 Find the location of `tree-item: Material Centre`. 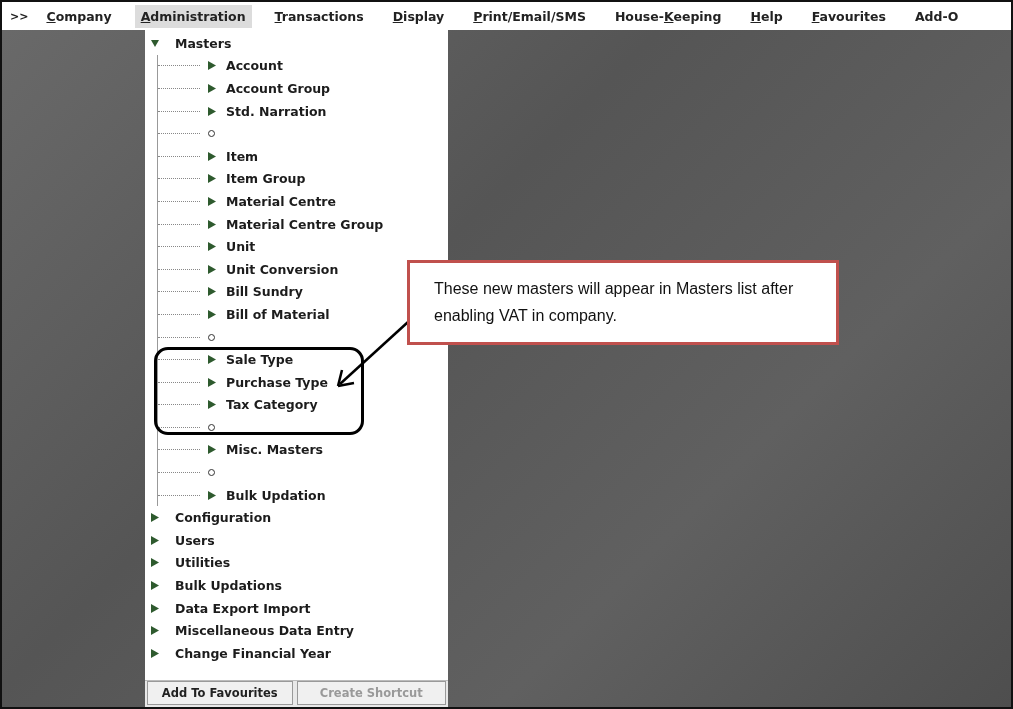

tree-item: Material Centre is located at coordinates (281, 201).